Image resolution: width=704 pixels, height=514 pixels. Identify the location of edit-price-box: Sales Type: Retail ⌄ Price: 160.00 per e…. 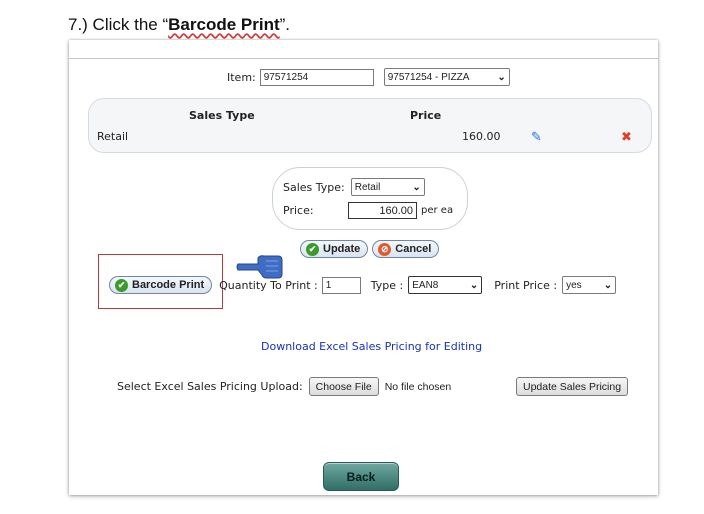
(370, 198).